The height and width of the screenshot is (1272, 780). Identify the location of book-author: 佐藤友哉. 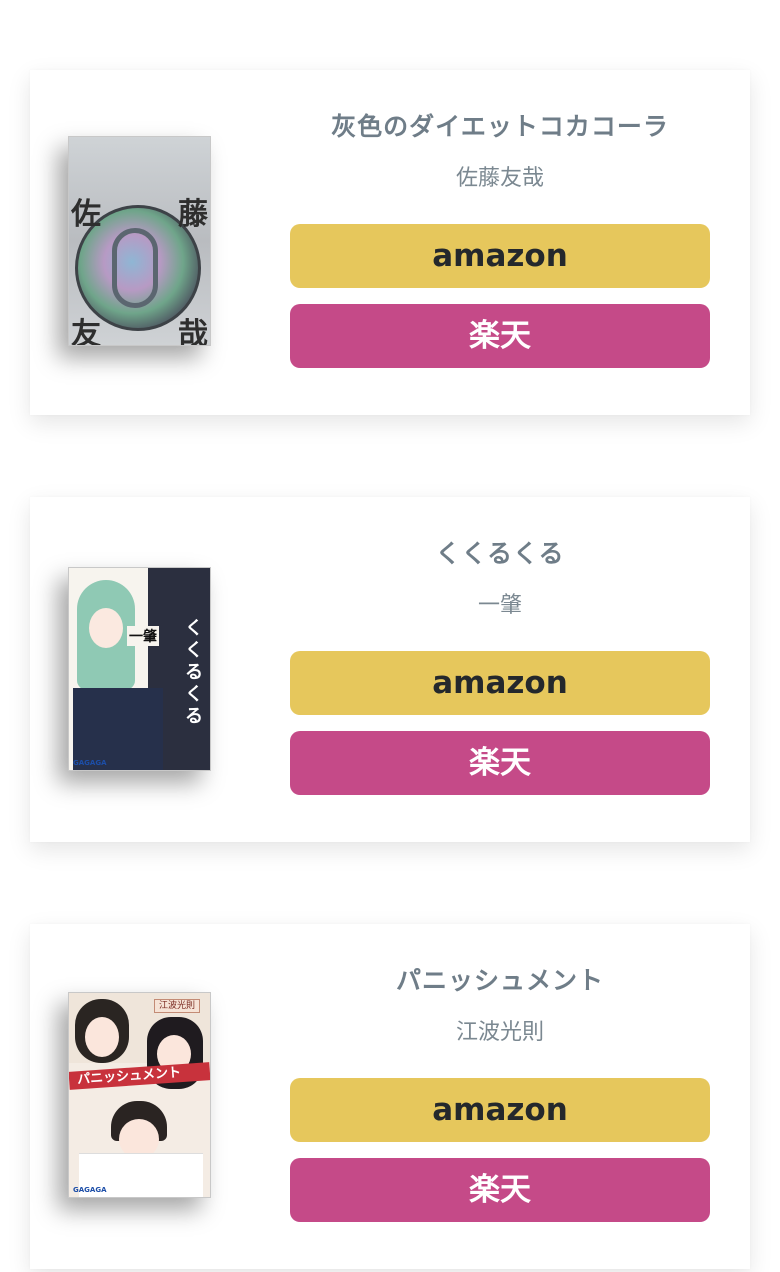
(499, 178).